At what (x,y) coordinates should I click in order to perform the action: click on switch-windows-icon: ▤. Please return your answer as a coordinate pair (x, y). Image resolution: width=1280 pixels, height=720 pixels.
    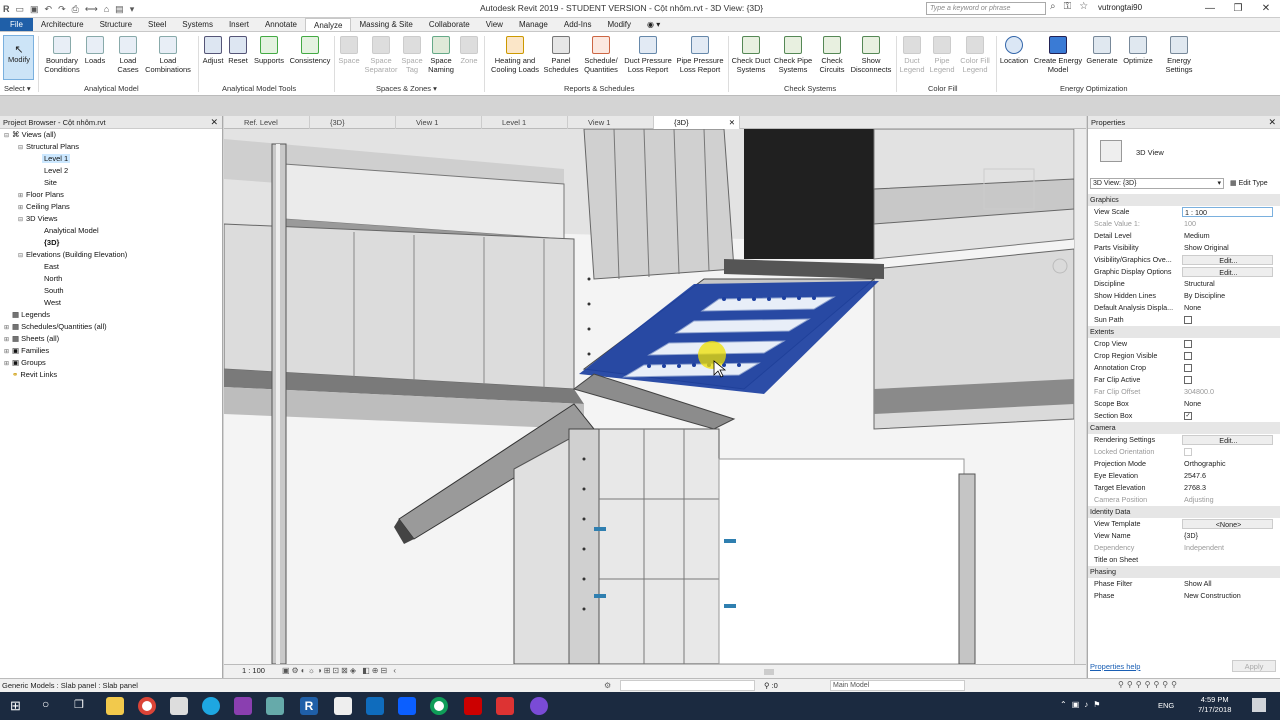
    Looking at the image, I should click on (119, 9).